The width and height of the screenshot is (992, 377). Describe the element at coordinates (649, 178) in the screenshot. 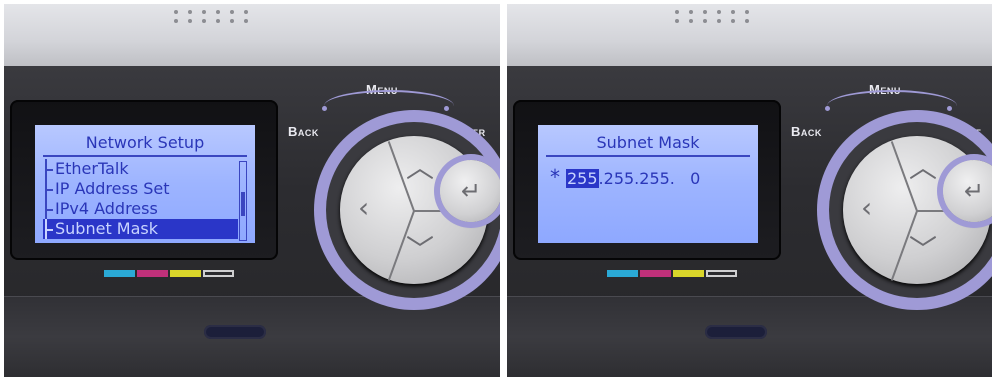

I see `remaining-octets: .255.255. 0` at that location.